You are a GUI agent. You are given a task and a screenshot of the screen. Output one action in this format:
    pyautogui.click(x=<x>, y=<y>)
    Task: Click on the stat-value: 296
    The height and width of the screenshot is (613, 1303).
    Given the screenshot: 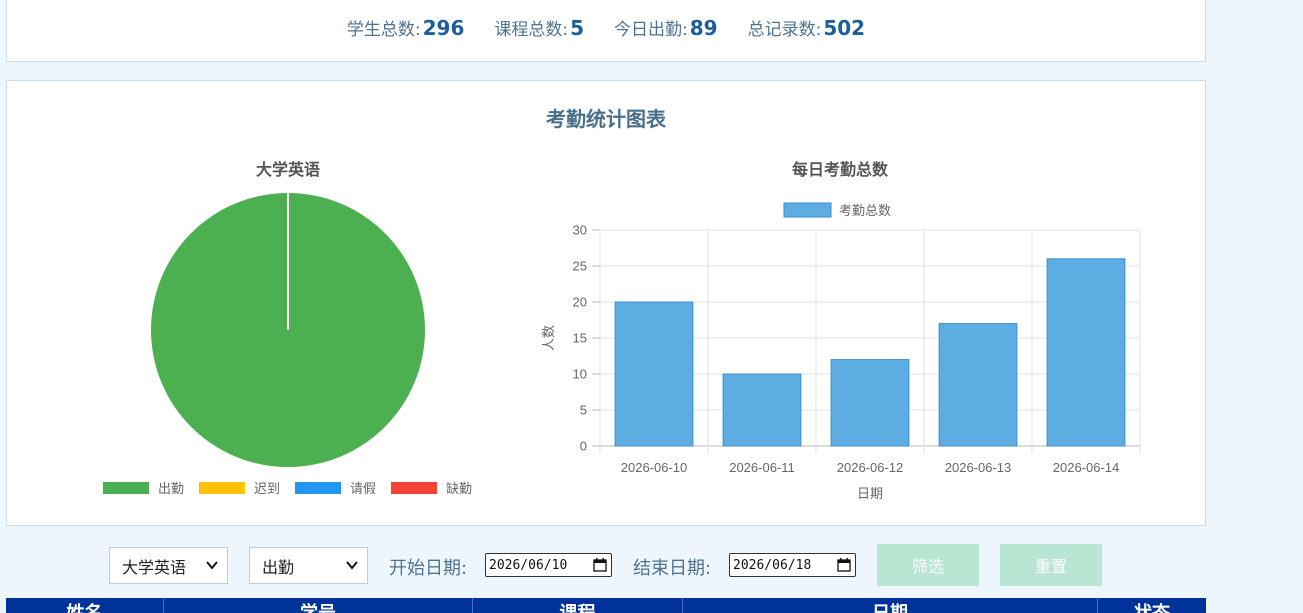 What is the action you would take?
    pyautogui.click(x=443, y=27)
    